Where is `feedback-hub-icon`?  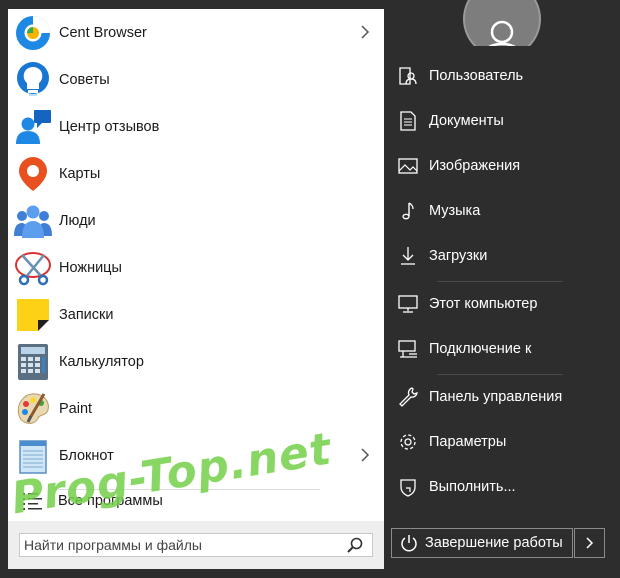
feedback-hub-icon is located at coordinates (33, 127).